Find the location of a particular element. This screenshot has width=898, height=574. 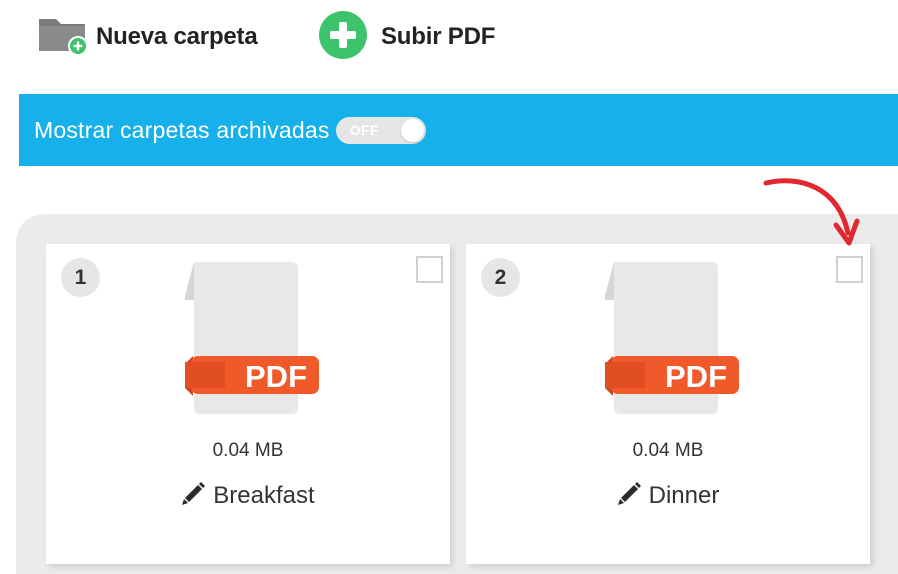

archived-folders-label: Mostrar carpetas archivadas is located at coordinates (182, 129).